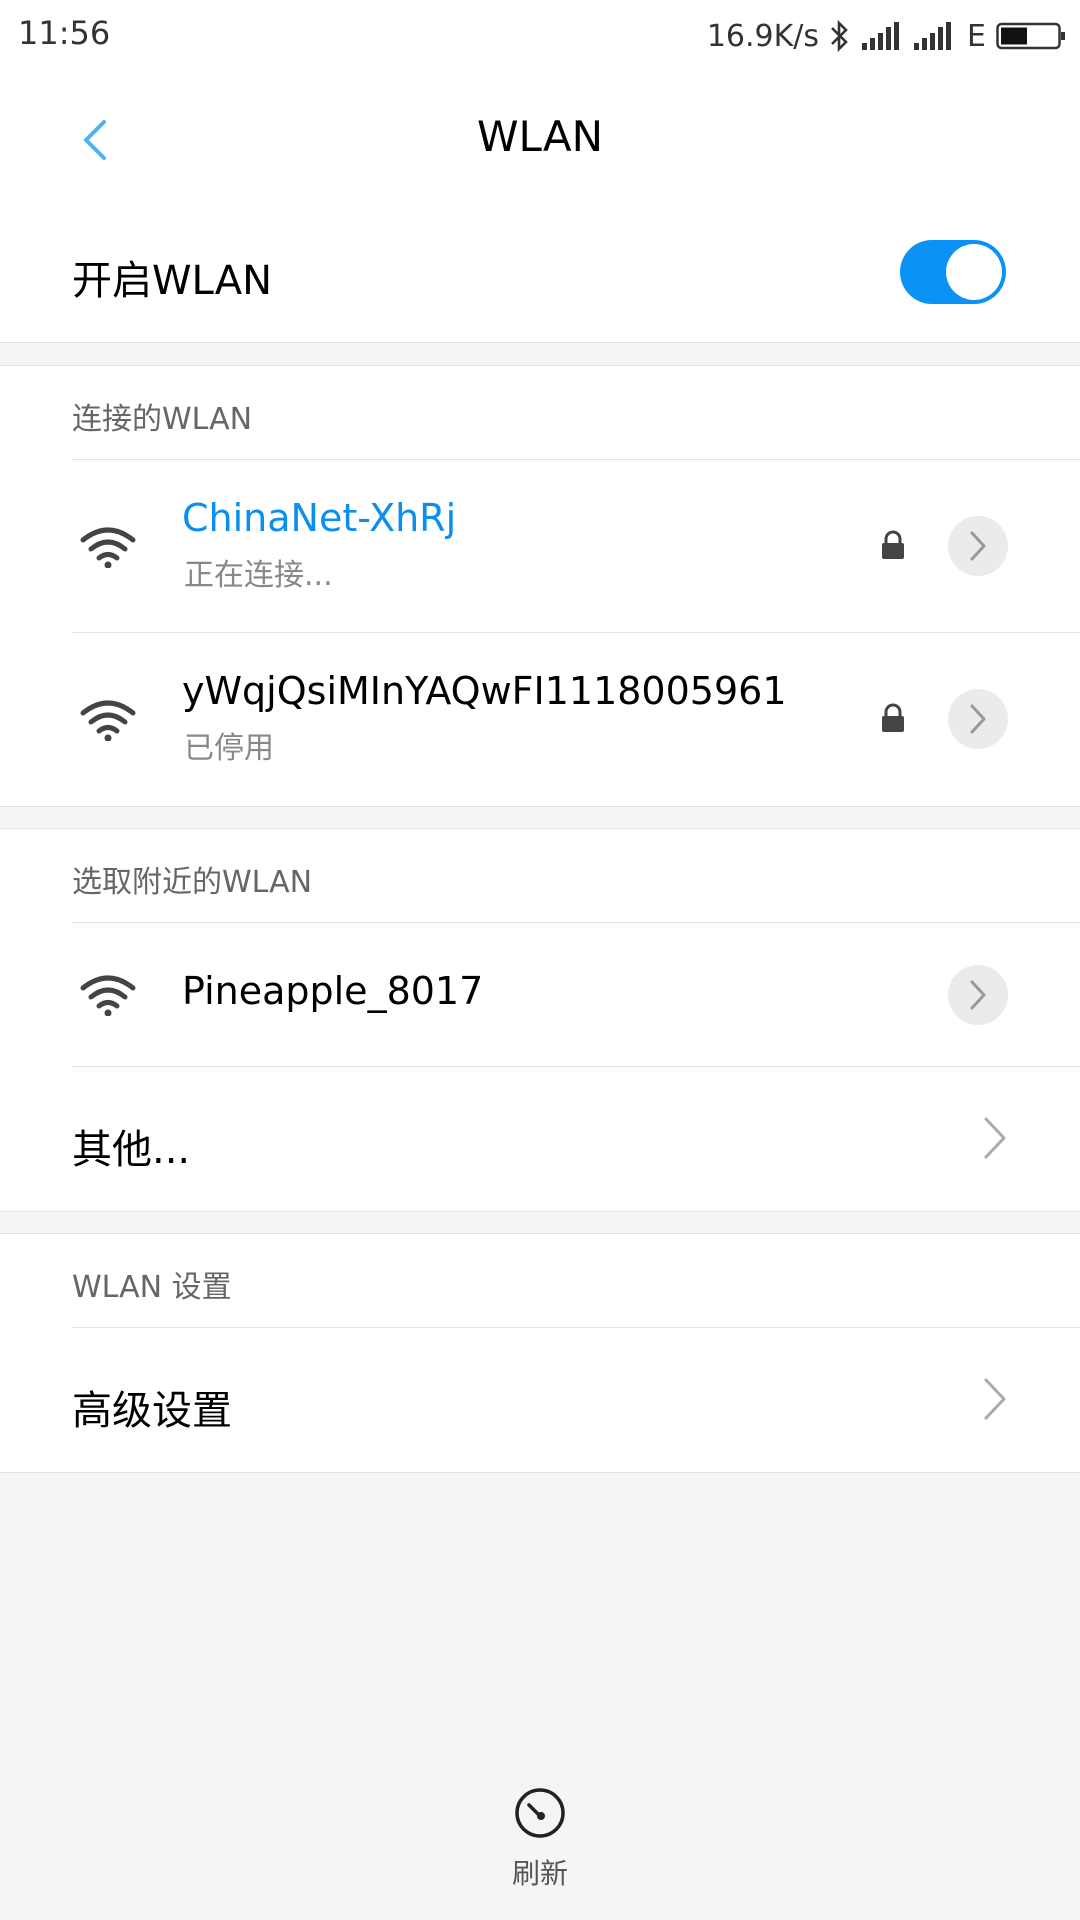 This screenshot has width=1080, height=1920. What do you see at coordinates (152, 1287) in the screenshot?
I see `settings-section-header: WLAN 设置` at bounding box center [152, 1287].